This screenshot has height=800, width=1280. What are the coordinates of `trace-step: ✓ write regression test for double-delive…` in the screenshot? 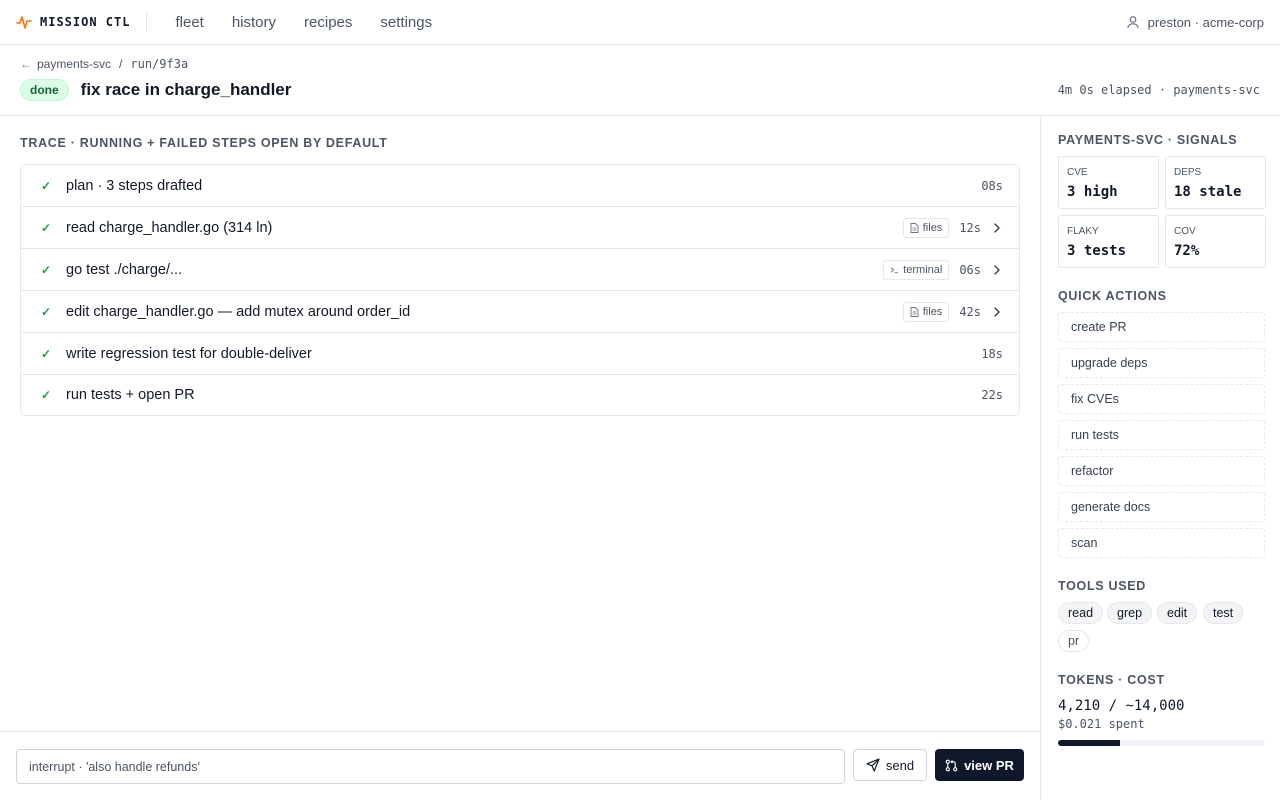 It's located at (520, 354).